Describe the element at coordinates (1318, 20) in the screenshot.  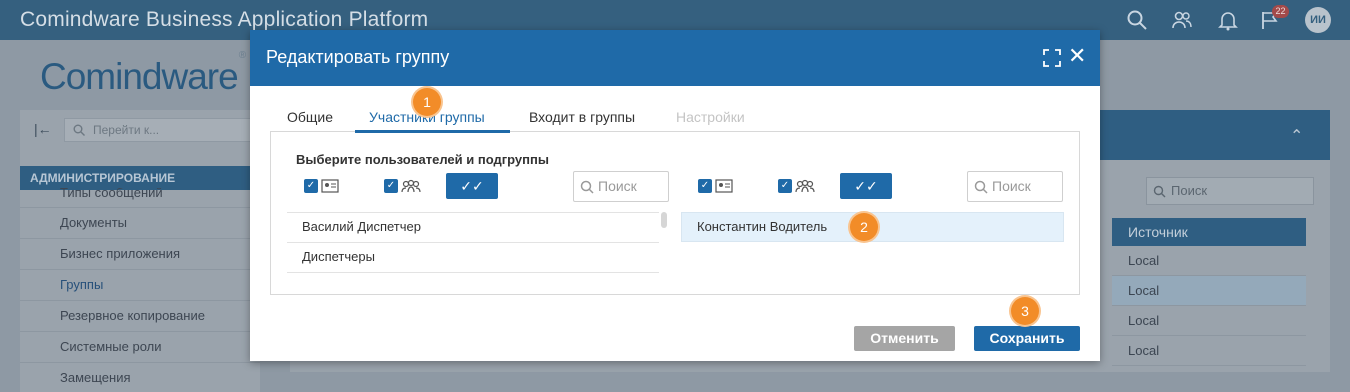
I see `avatar: ИИ` at that location.